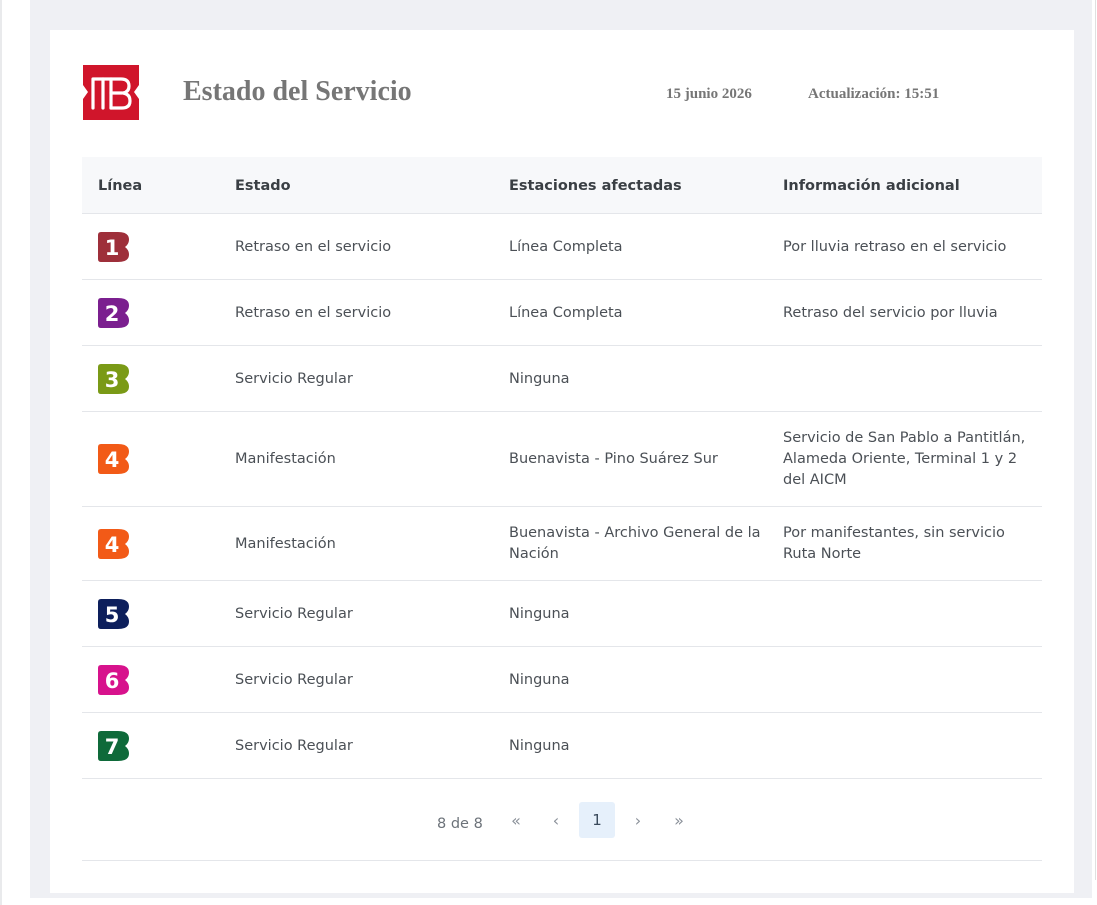  What do you see at coordinates (460, 824) in the screenshot?
I see `row-count: 8 de 8` at bounding box center [460, 824].